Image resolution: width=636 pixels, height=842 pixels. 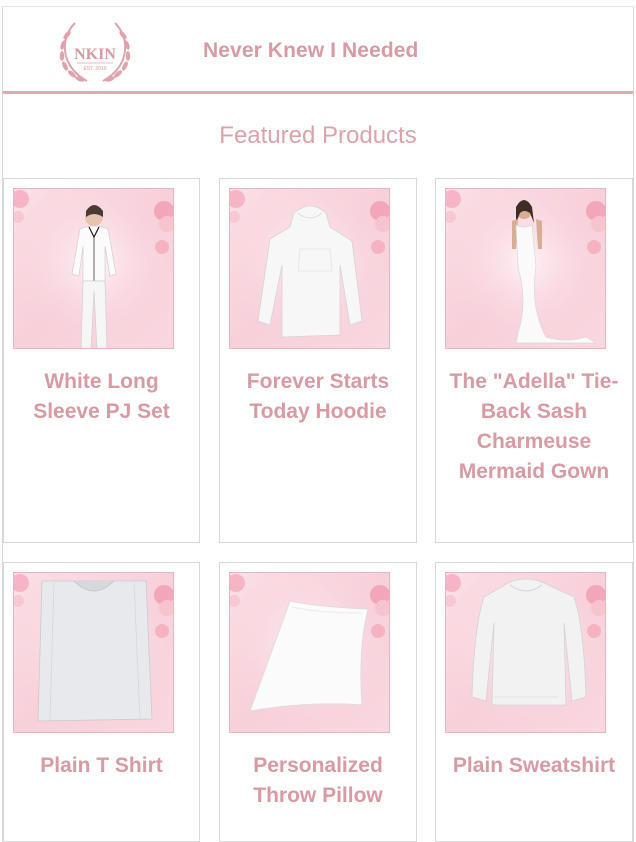 I want to click on product-title: Forever Starts Today Hoodie, so click(x=318, y=397).